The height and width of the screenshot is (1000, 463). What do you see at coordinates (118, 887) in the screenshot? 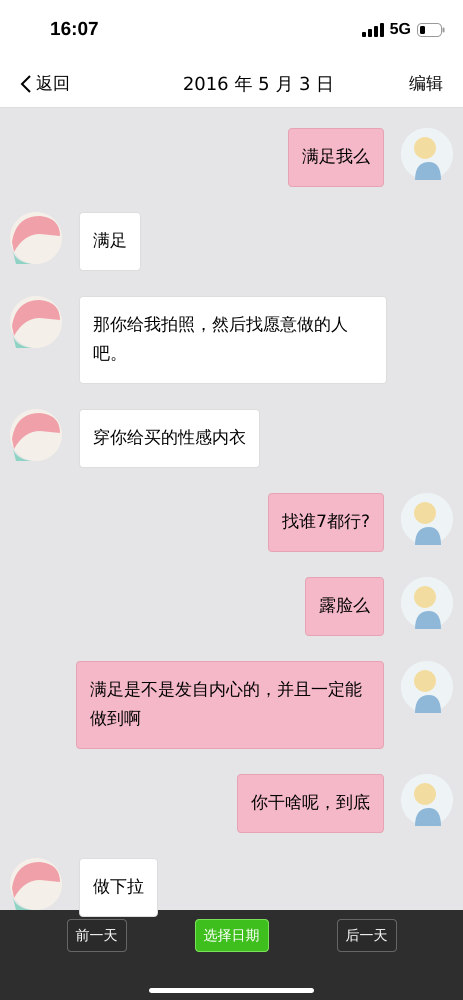
I see `message-bubble: 做下拉` at bounding box center [118, 887].